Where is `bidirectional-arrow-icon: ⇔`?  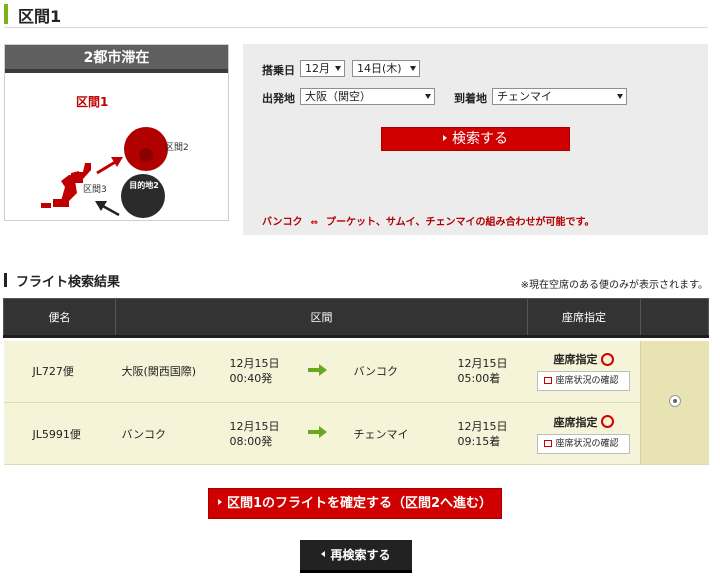 bidirectional-arrow-icon: ⇔ is located at coordinates (314, 223).